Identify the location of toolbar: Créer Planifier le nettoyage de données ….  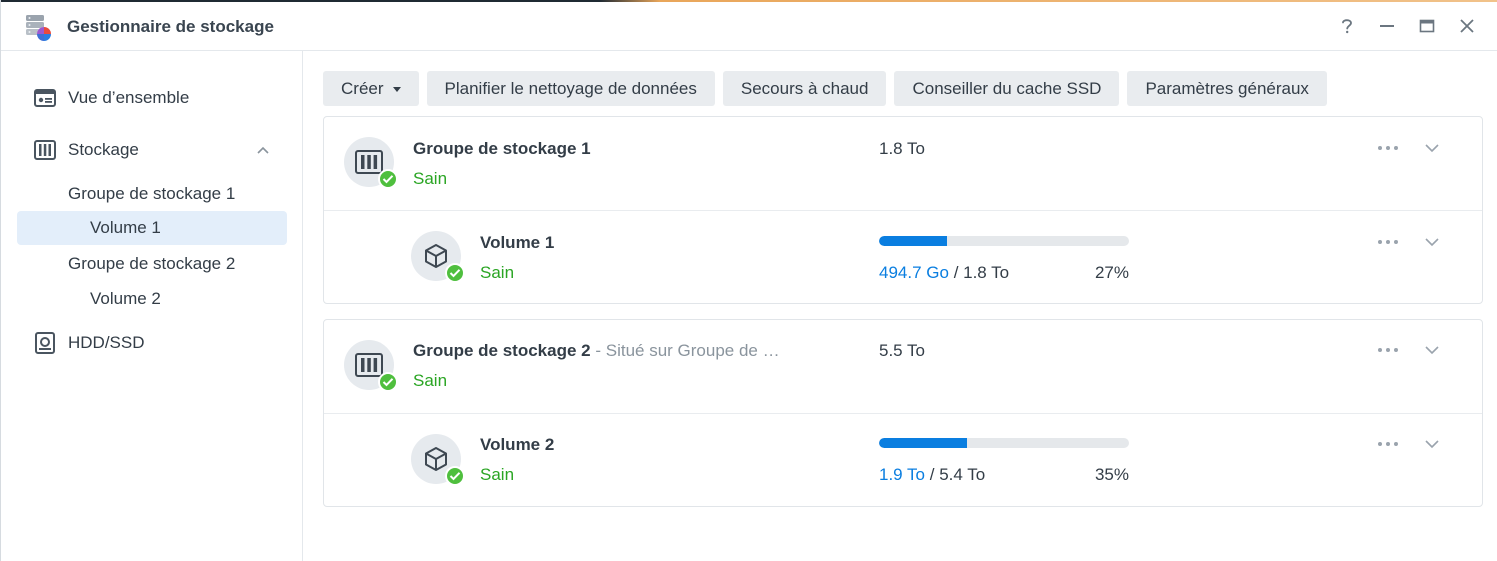
(825, 88).